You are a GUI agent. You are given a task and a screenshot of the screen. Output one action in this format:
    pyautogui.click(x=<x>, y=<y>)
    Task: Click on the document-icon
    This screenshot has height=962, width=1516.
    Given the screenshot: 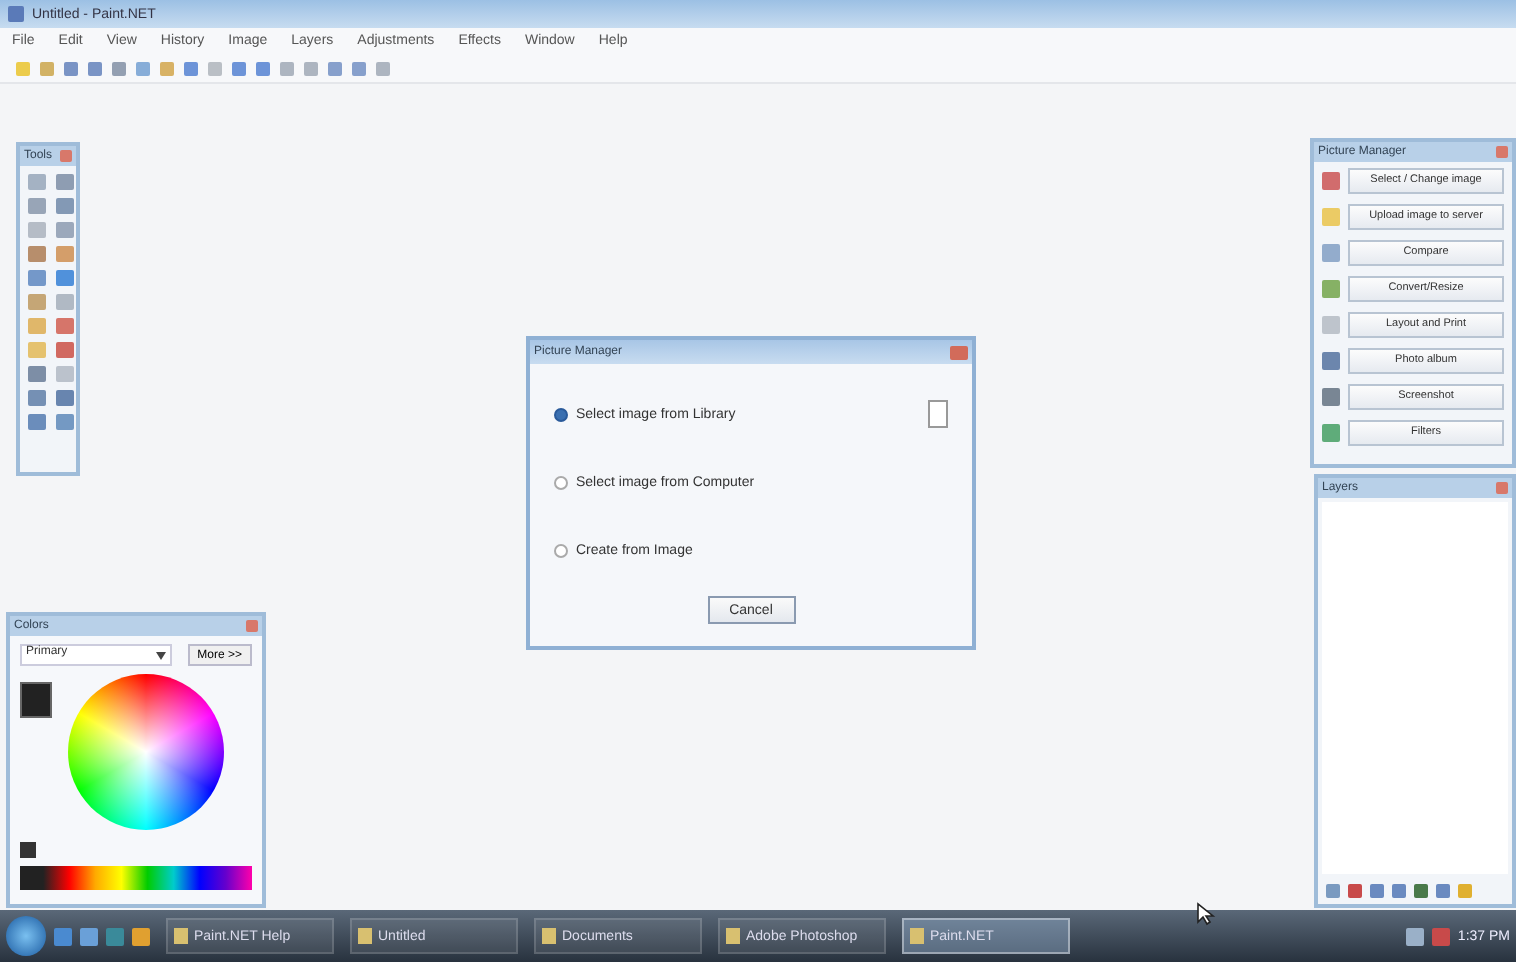 What is the action you would take?
    pyautogui.click(x=938, y=414)
    